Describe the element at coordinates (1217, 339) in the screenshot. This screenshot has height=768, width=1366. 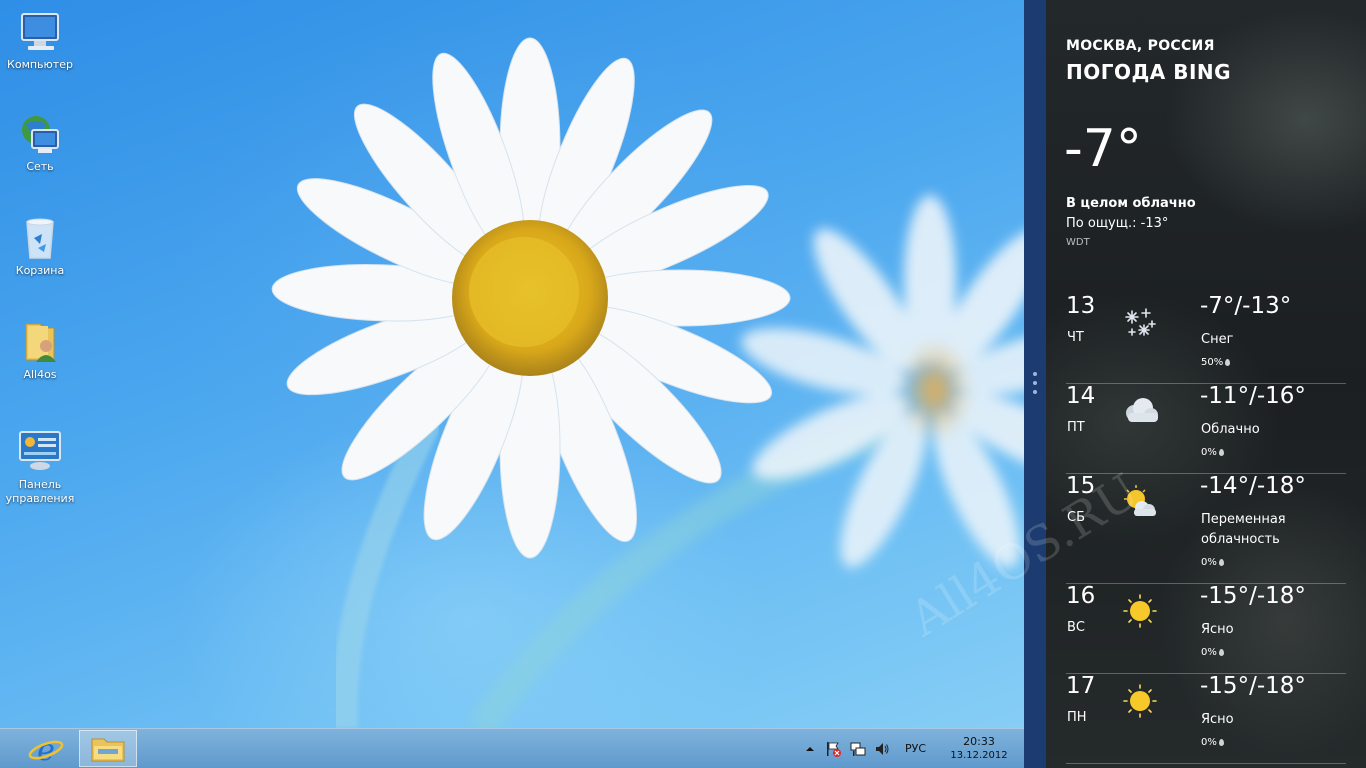
I see `forecast-condition: Снег` at that location.